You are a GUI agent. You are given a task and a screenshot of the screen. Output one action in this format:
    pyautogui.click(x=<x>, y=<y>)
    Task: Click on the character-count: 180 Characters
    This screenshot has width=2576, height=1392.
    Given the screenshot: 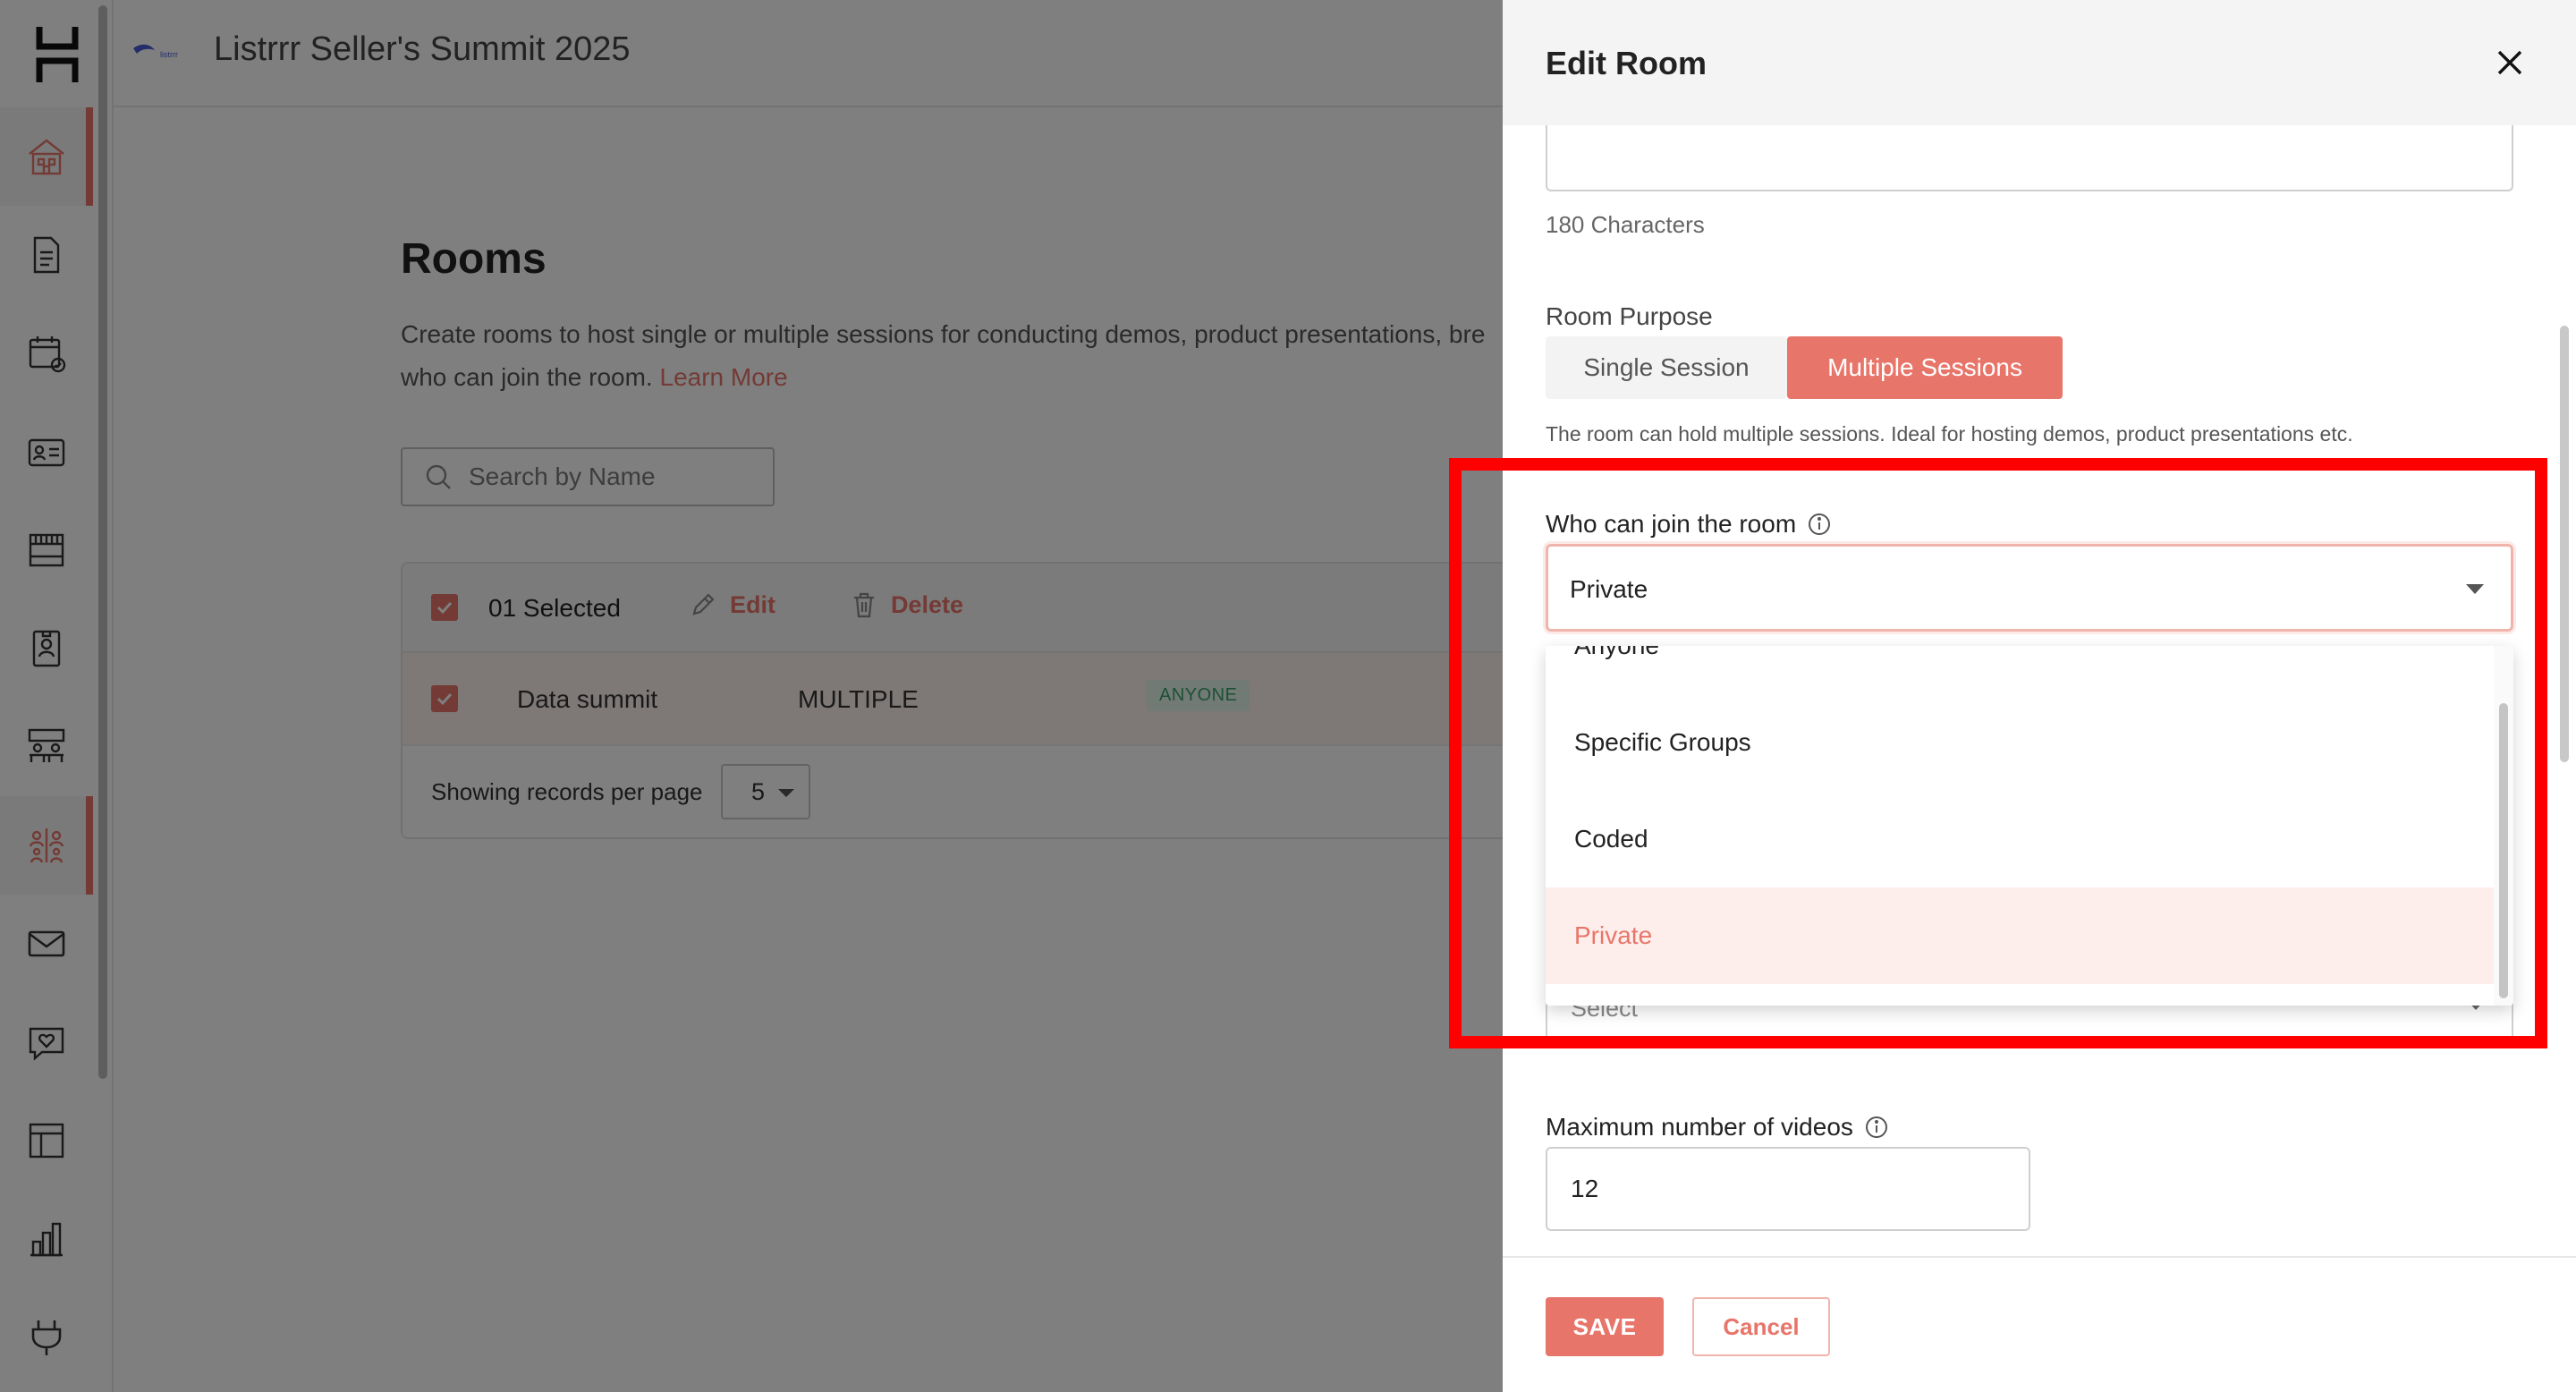 What is the action you would take?
    pyautogui.click(x=1625, y=224)
    